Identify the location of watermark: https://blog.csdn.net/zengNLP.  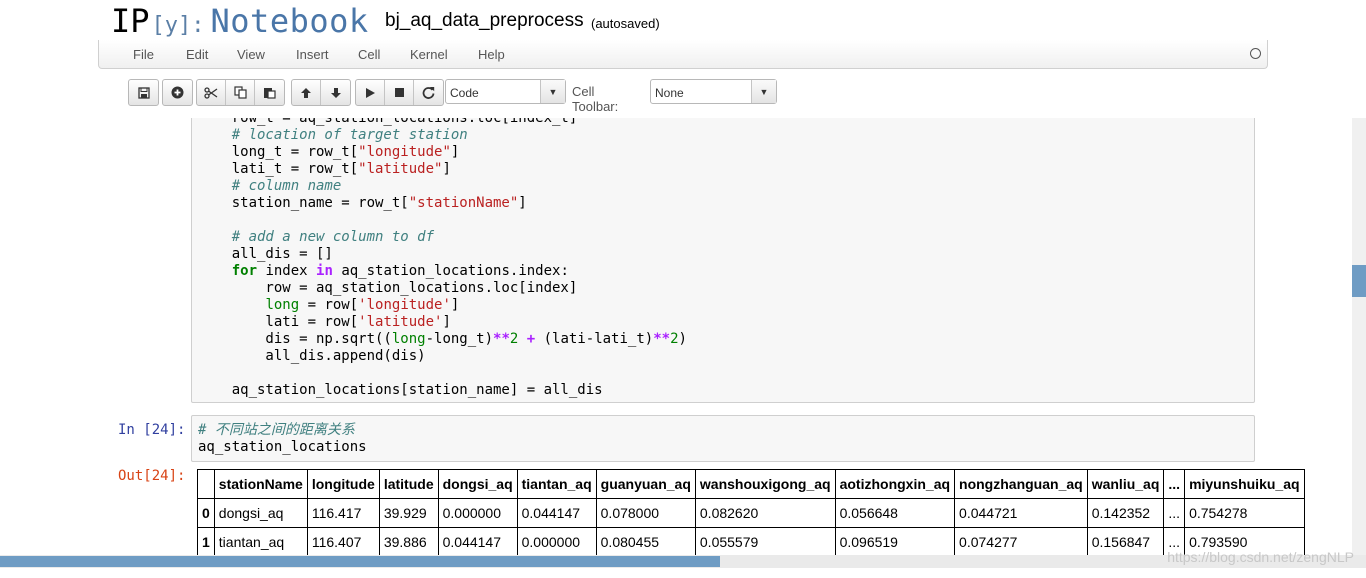
(1260, 557).